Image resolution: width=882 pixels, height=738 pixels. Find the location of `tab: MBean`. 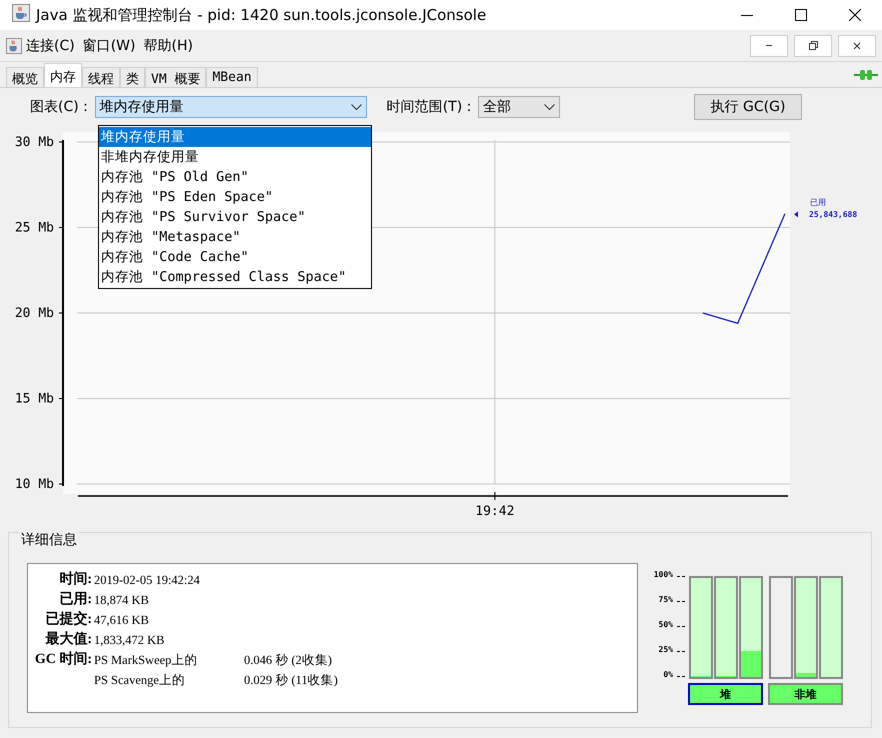

tab: MBean is located at coordinates (232, 77).